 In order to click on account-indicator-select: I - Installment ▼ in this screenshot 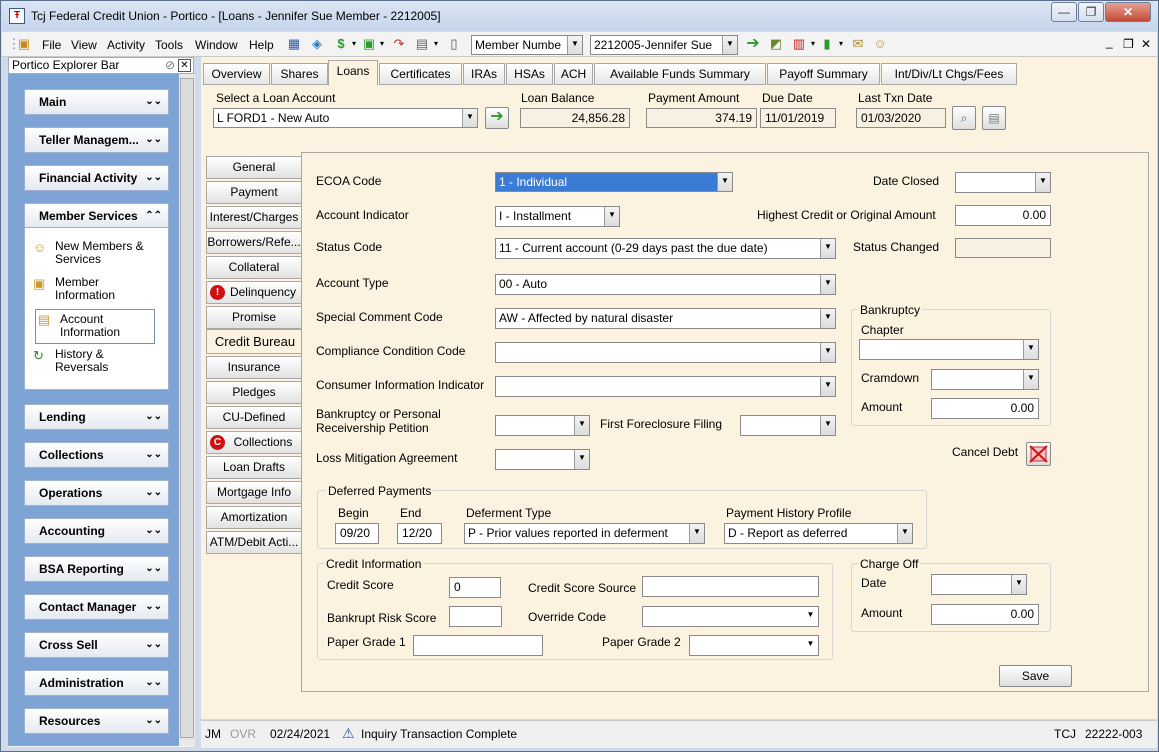, I will do `click(557, 216)`.